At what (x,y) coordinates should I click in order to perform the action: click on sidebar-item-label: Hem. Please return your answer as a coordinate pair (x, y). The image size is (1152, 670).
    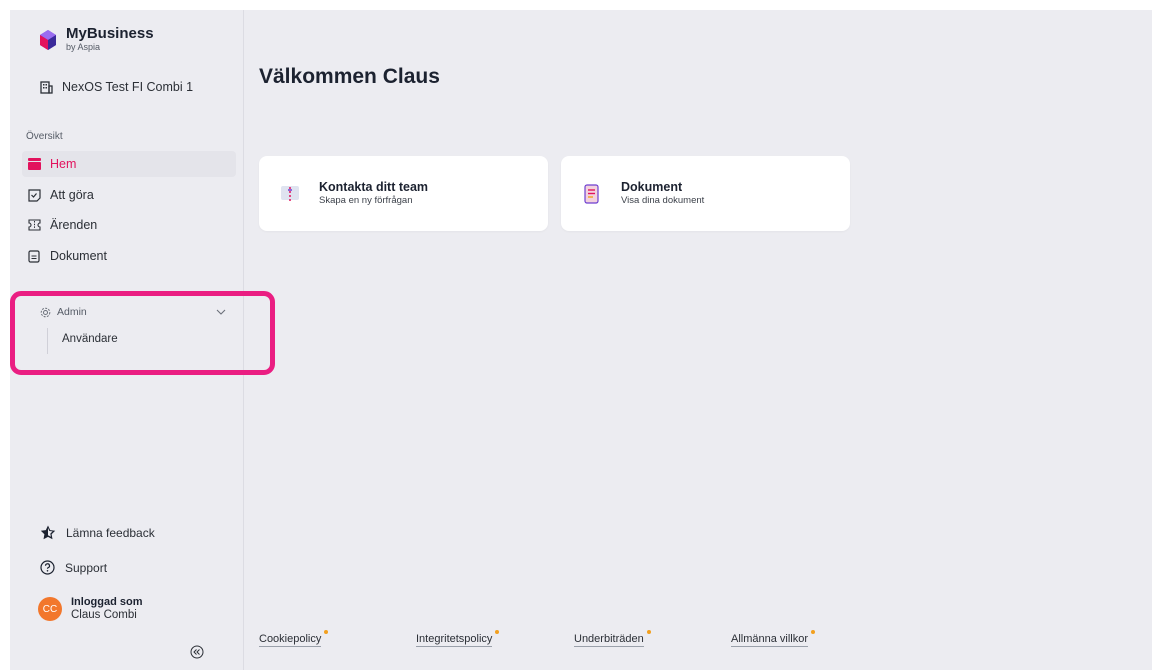
    Looking at the image, I should click on (63, 164).